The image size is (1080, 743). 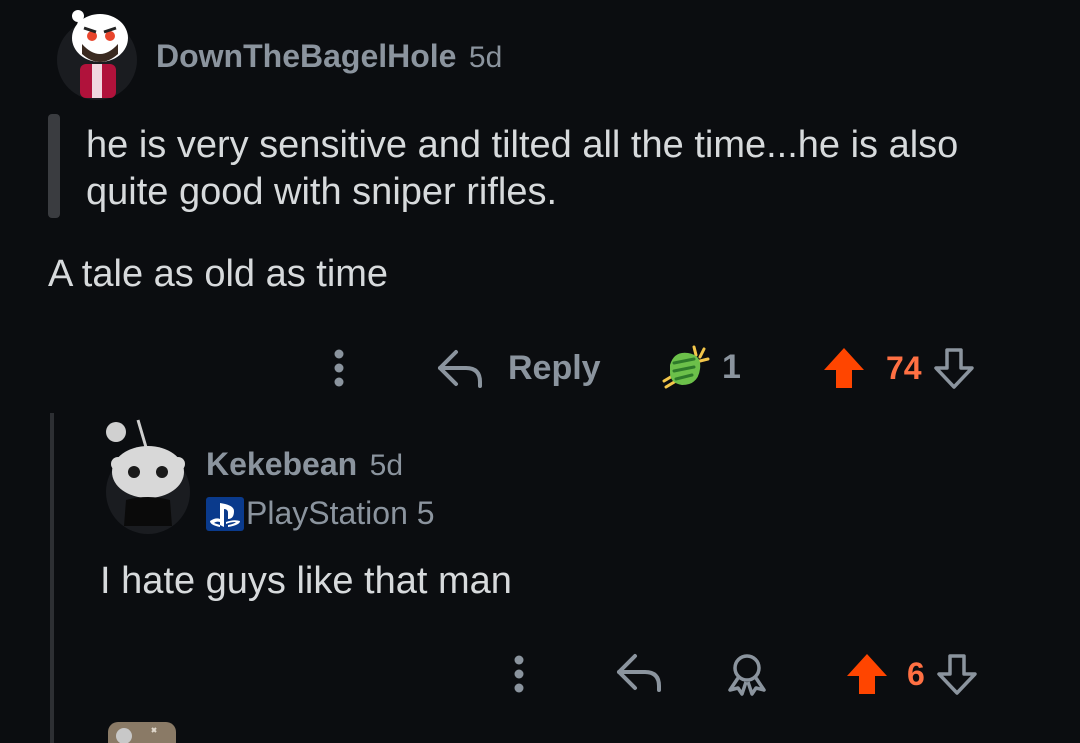 I want to click on username: DownTheBagelHole, so click(x=306, y=56).